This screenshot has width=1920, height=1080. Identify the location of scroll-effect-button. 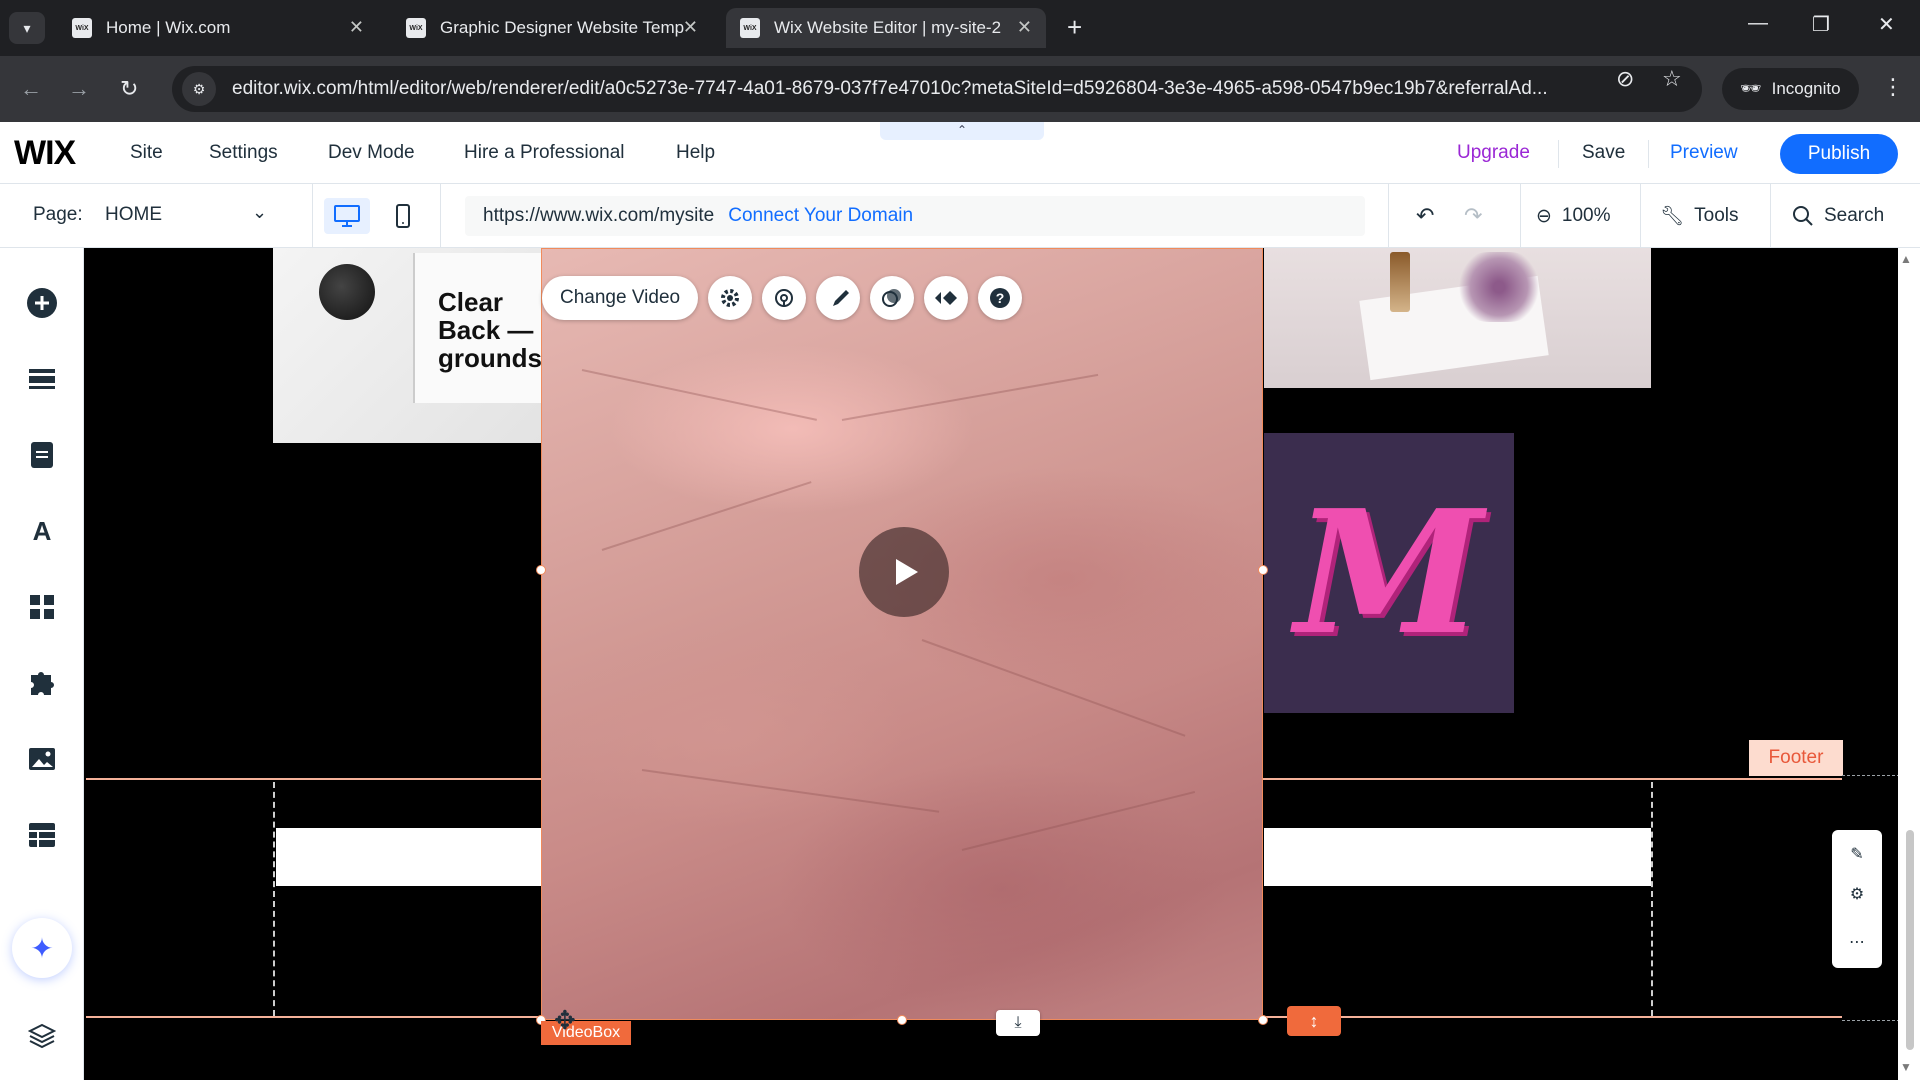
(946, 298).